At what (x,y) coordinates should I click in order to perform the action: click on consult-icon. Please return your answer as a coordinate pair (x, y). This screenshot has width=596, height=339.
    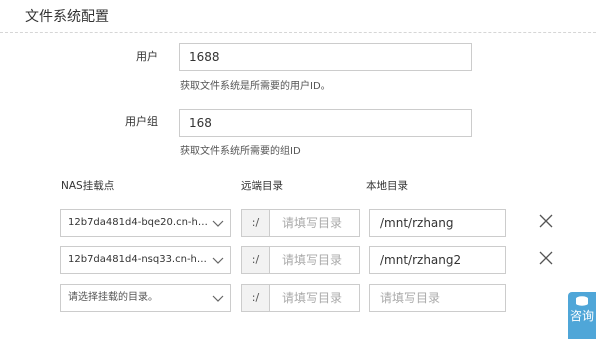
    Looking at the image, I should click on (582, 301).